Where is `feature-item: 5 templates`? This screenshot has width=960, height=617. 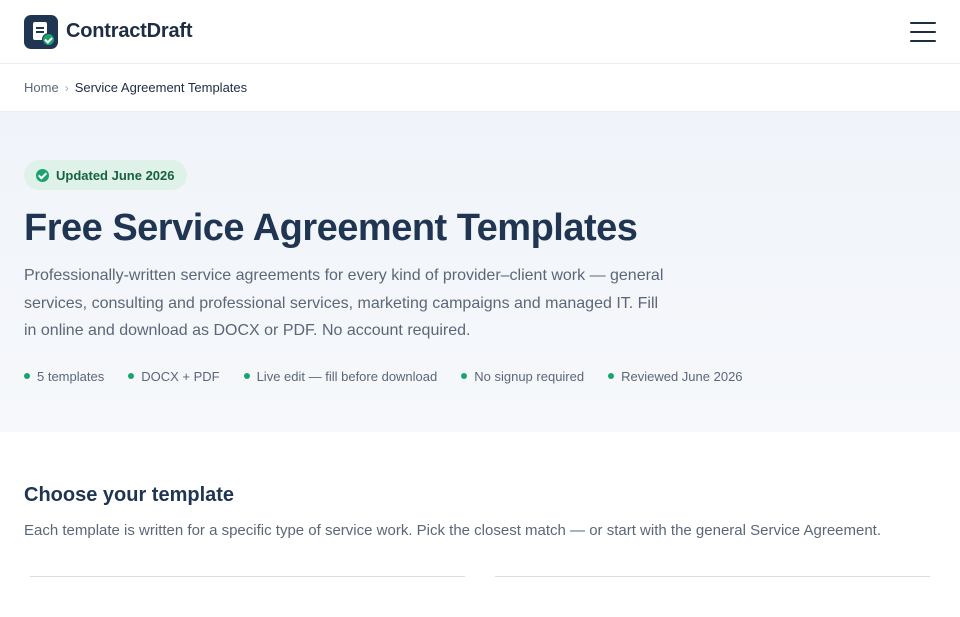
feature-item: 5 templates is located at coordinates (64, 376).